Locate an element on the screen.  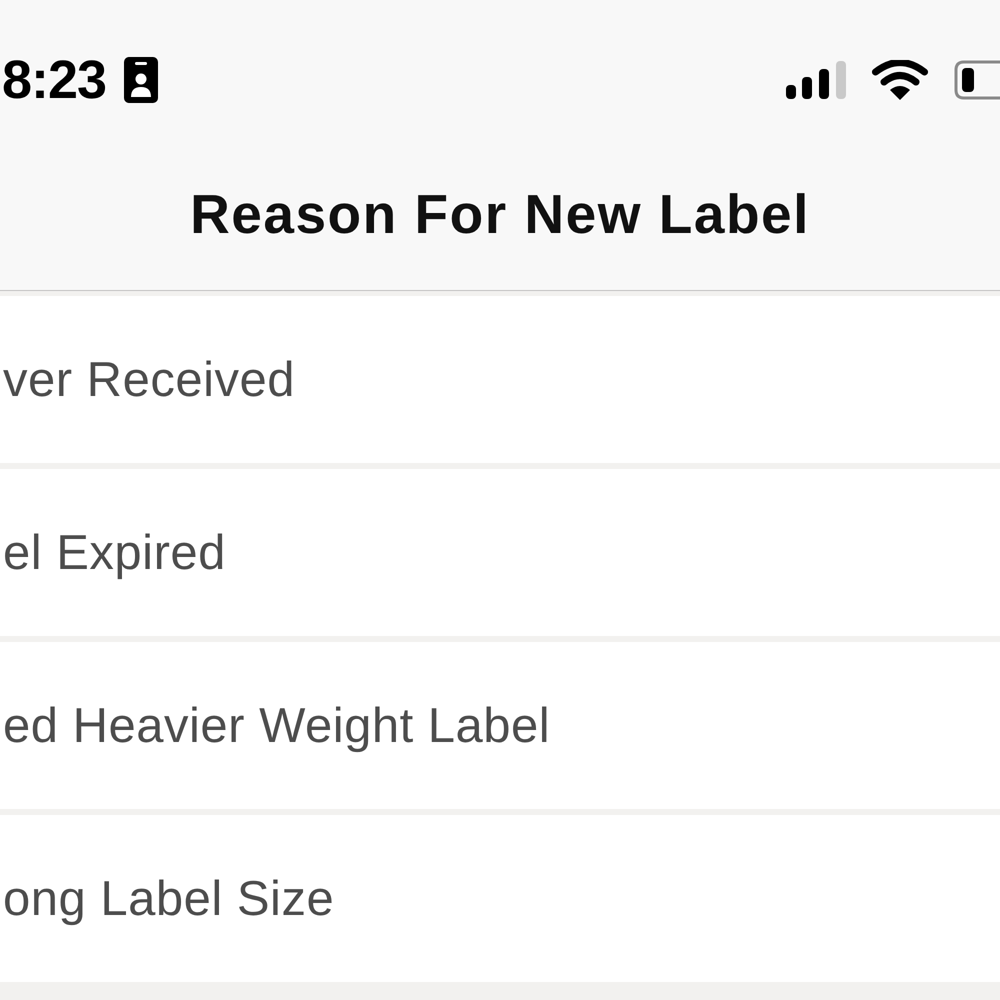
screen-title: Reason For New Label is located at coordinates (500, 214).